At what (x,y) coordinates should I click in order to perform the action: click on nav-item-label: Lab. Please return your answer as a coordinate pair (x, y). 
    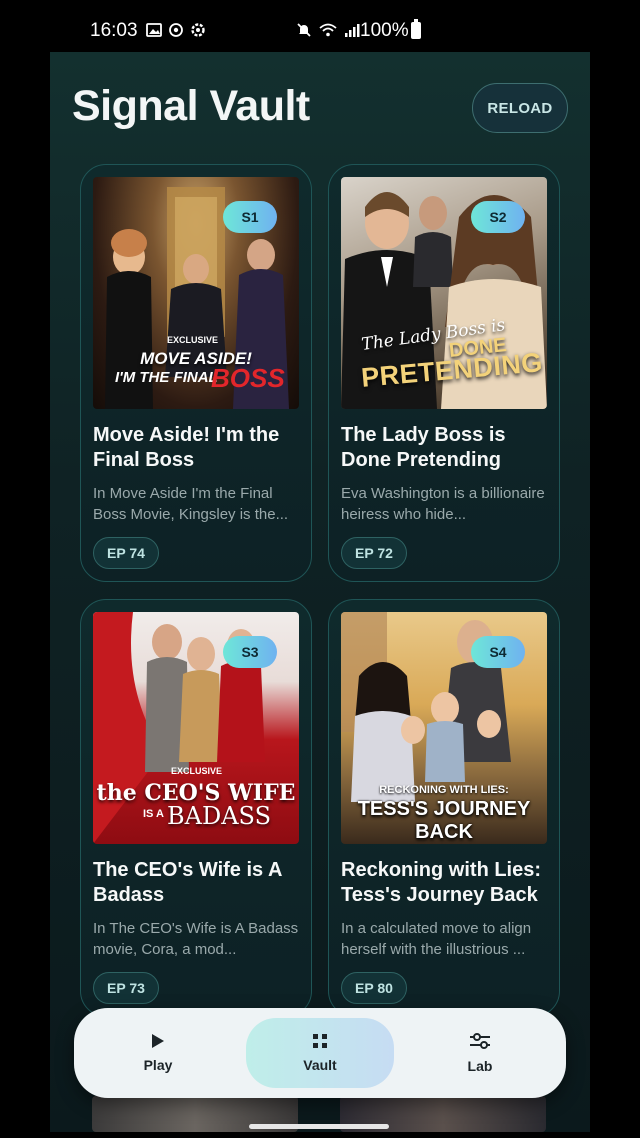
    Looking at the image, I should click on (480, 1066).